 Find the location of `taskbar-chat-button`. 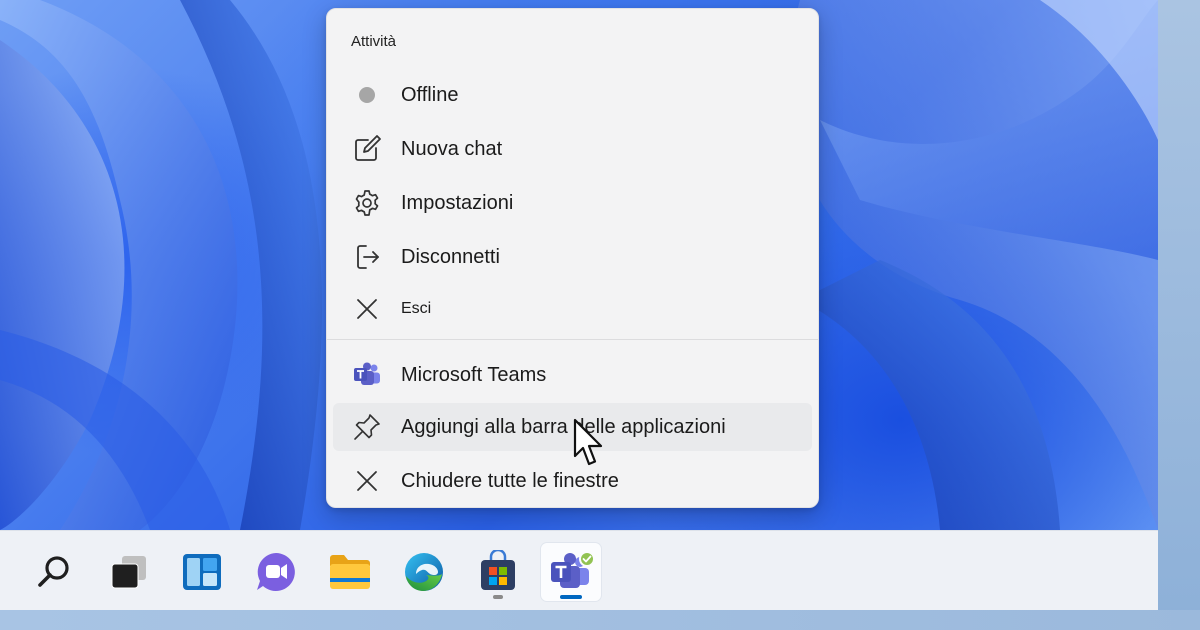

taskbar-chat-button is located at coordinates (276, 572).